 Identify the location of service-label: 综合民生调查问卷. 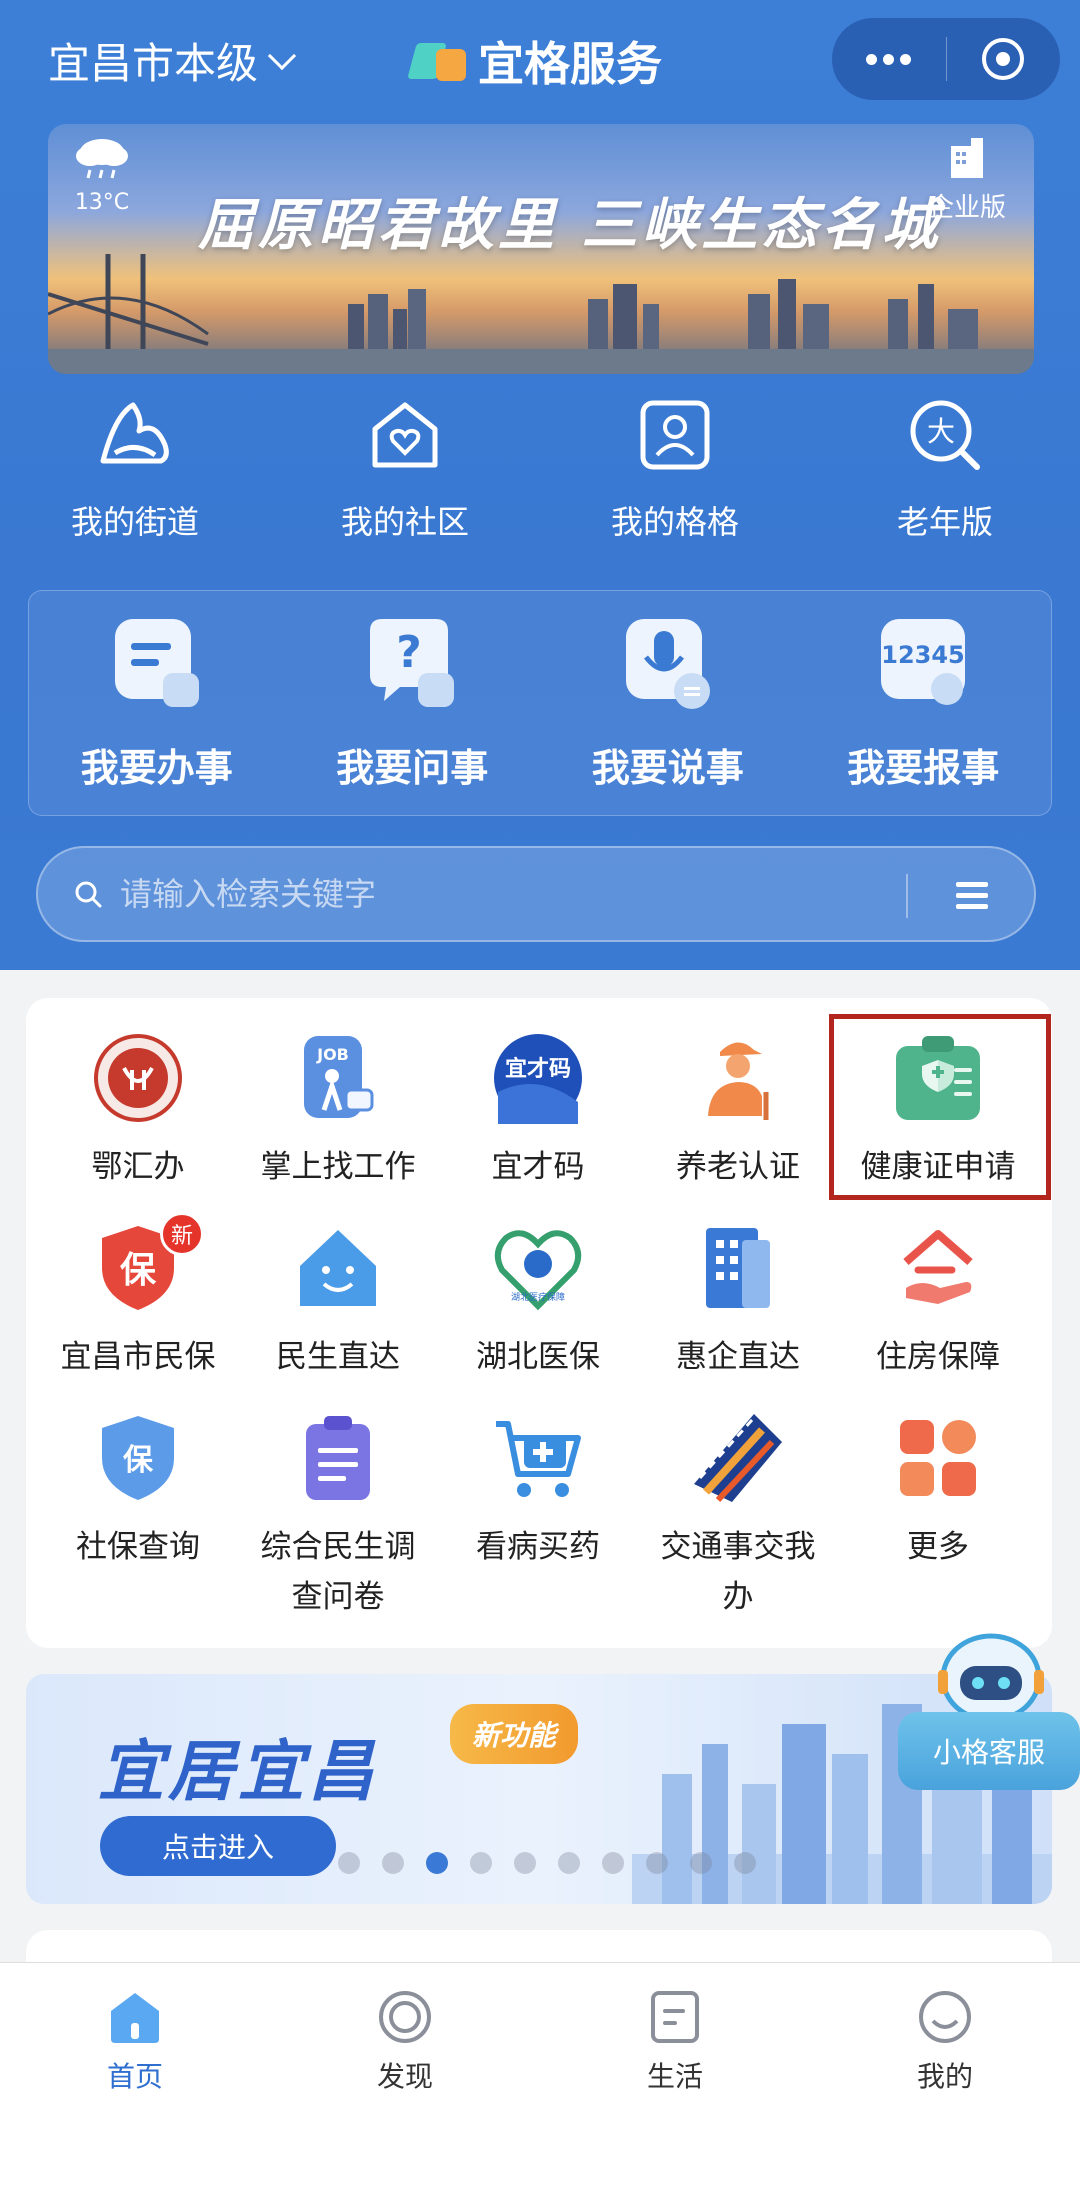
(338, 1572).